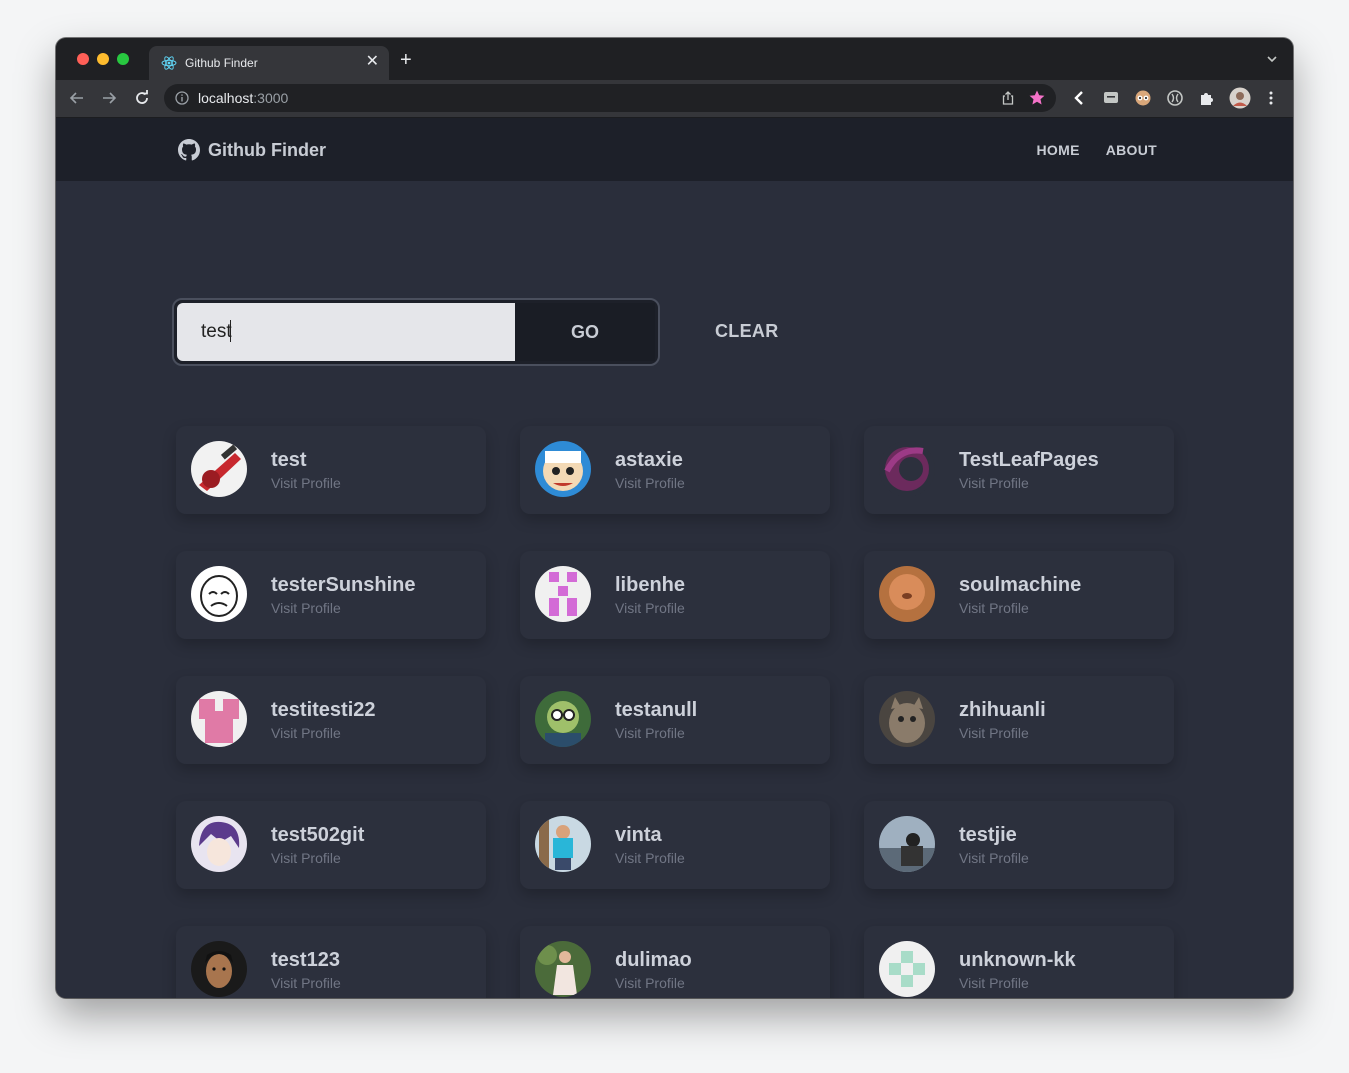 The height and width of the screenshot is (1073, 1349). What do you see at coordinates (675, 845) in the screenshot?
I see `user-card: vinta Visit Profile` at bounding box center [675, 845].